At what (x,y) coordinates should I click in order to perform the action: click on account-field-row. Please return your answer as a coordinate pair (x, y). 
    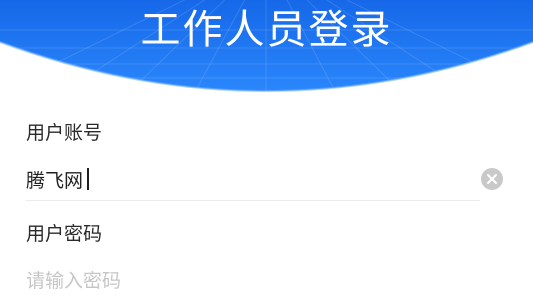
    Looking at the image, I should click on (253, 180).